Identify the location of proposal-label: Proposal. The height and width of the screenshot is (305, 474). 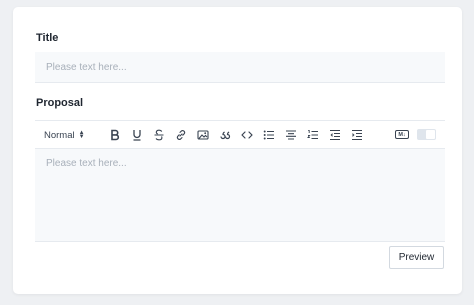
(60, 103).